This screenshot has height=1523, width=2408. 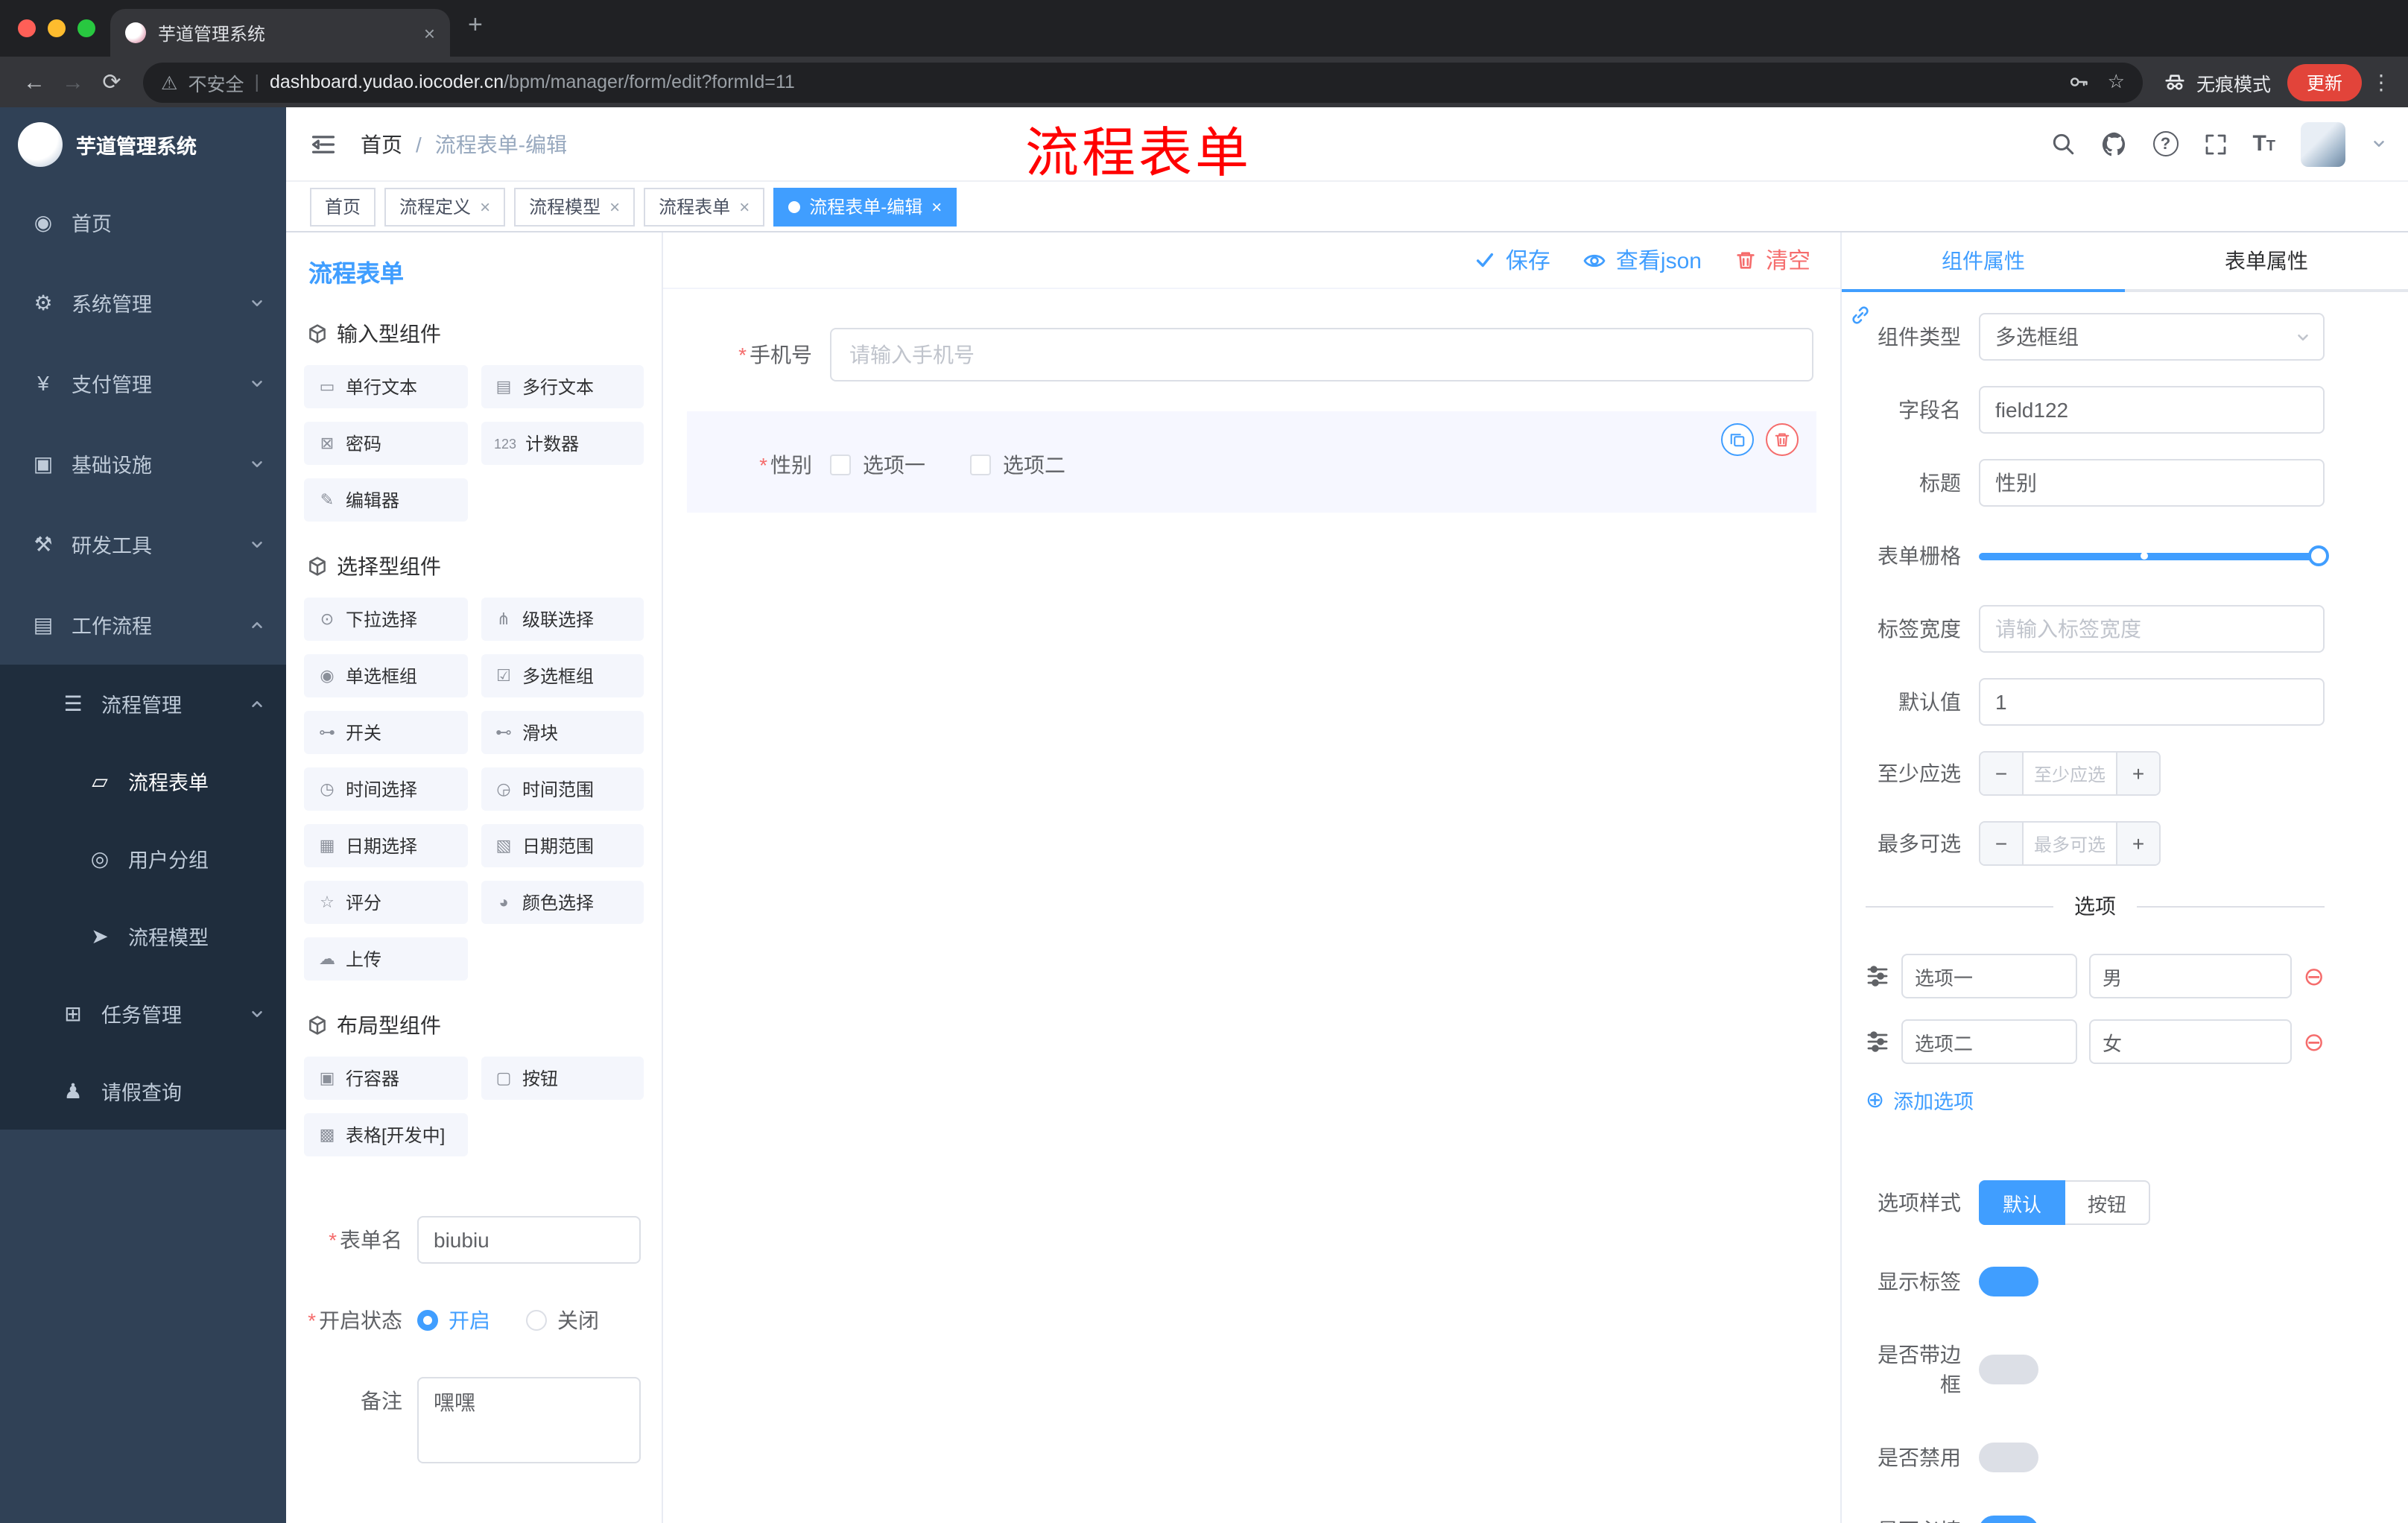 I want to click on sidebar-item-process-model: ➤ 流程模型, so click(x=143, y=936).